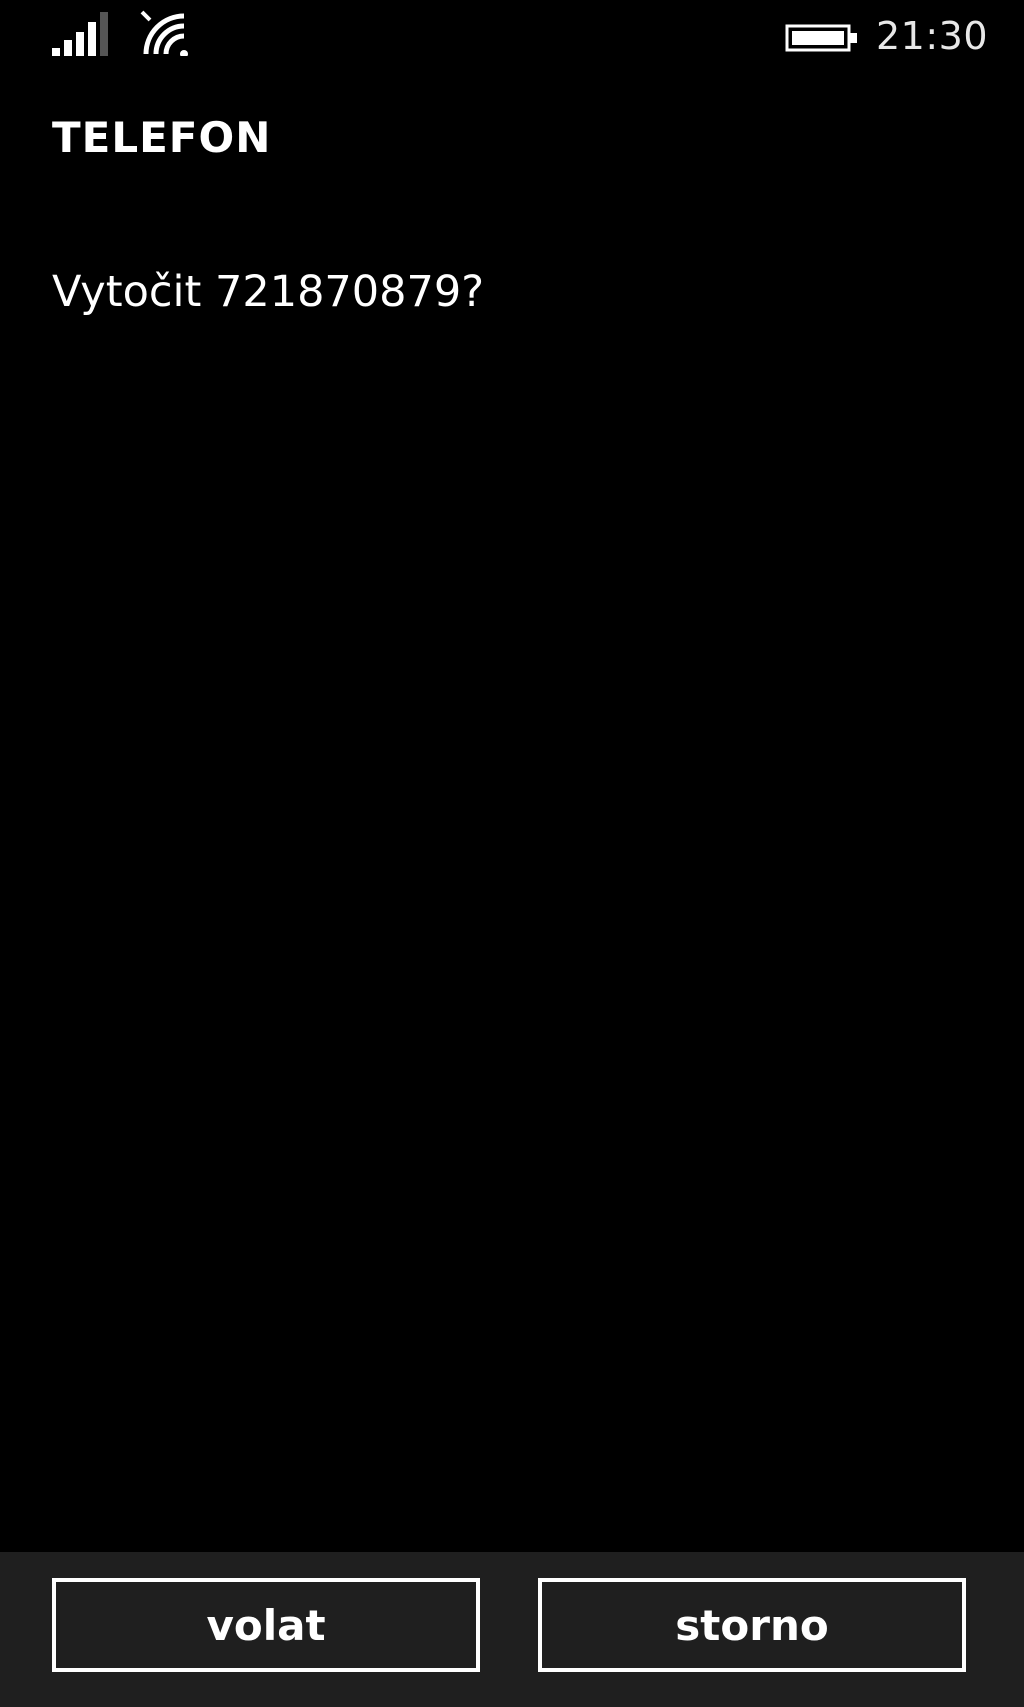 This screenshot has height=1707, width=1024. I want to click on wifi-icon, so click(164, 33).